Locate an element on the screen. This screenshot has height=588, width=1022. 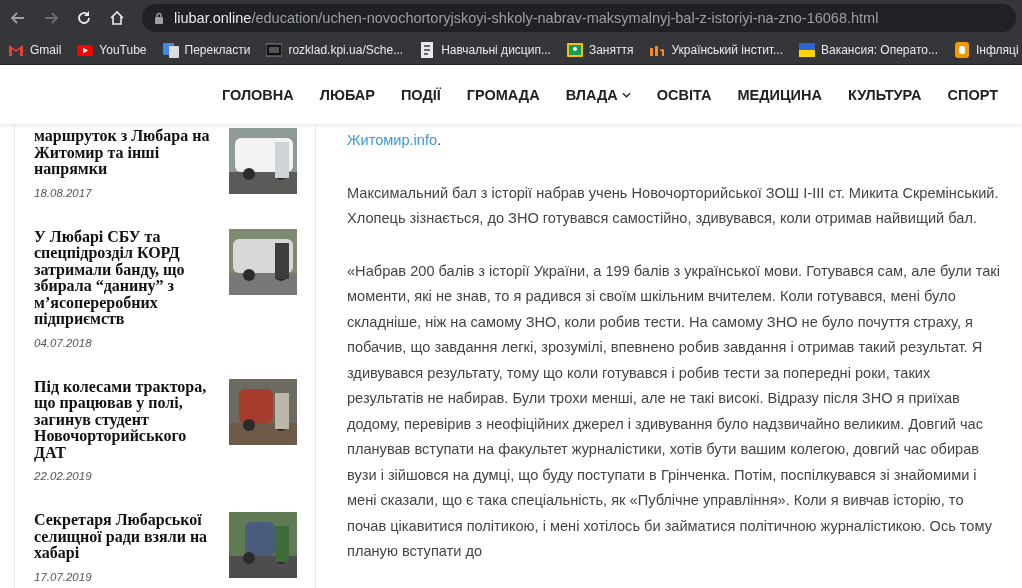
forward-icon is located at coordinates (51, 17).